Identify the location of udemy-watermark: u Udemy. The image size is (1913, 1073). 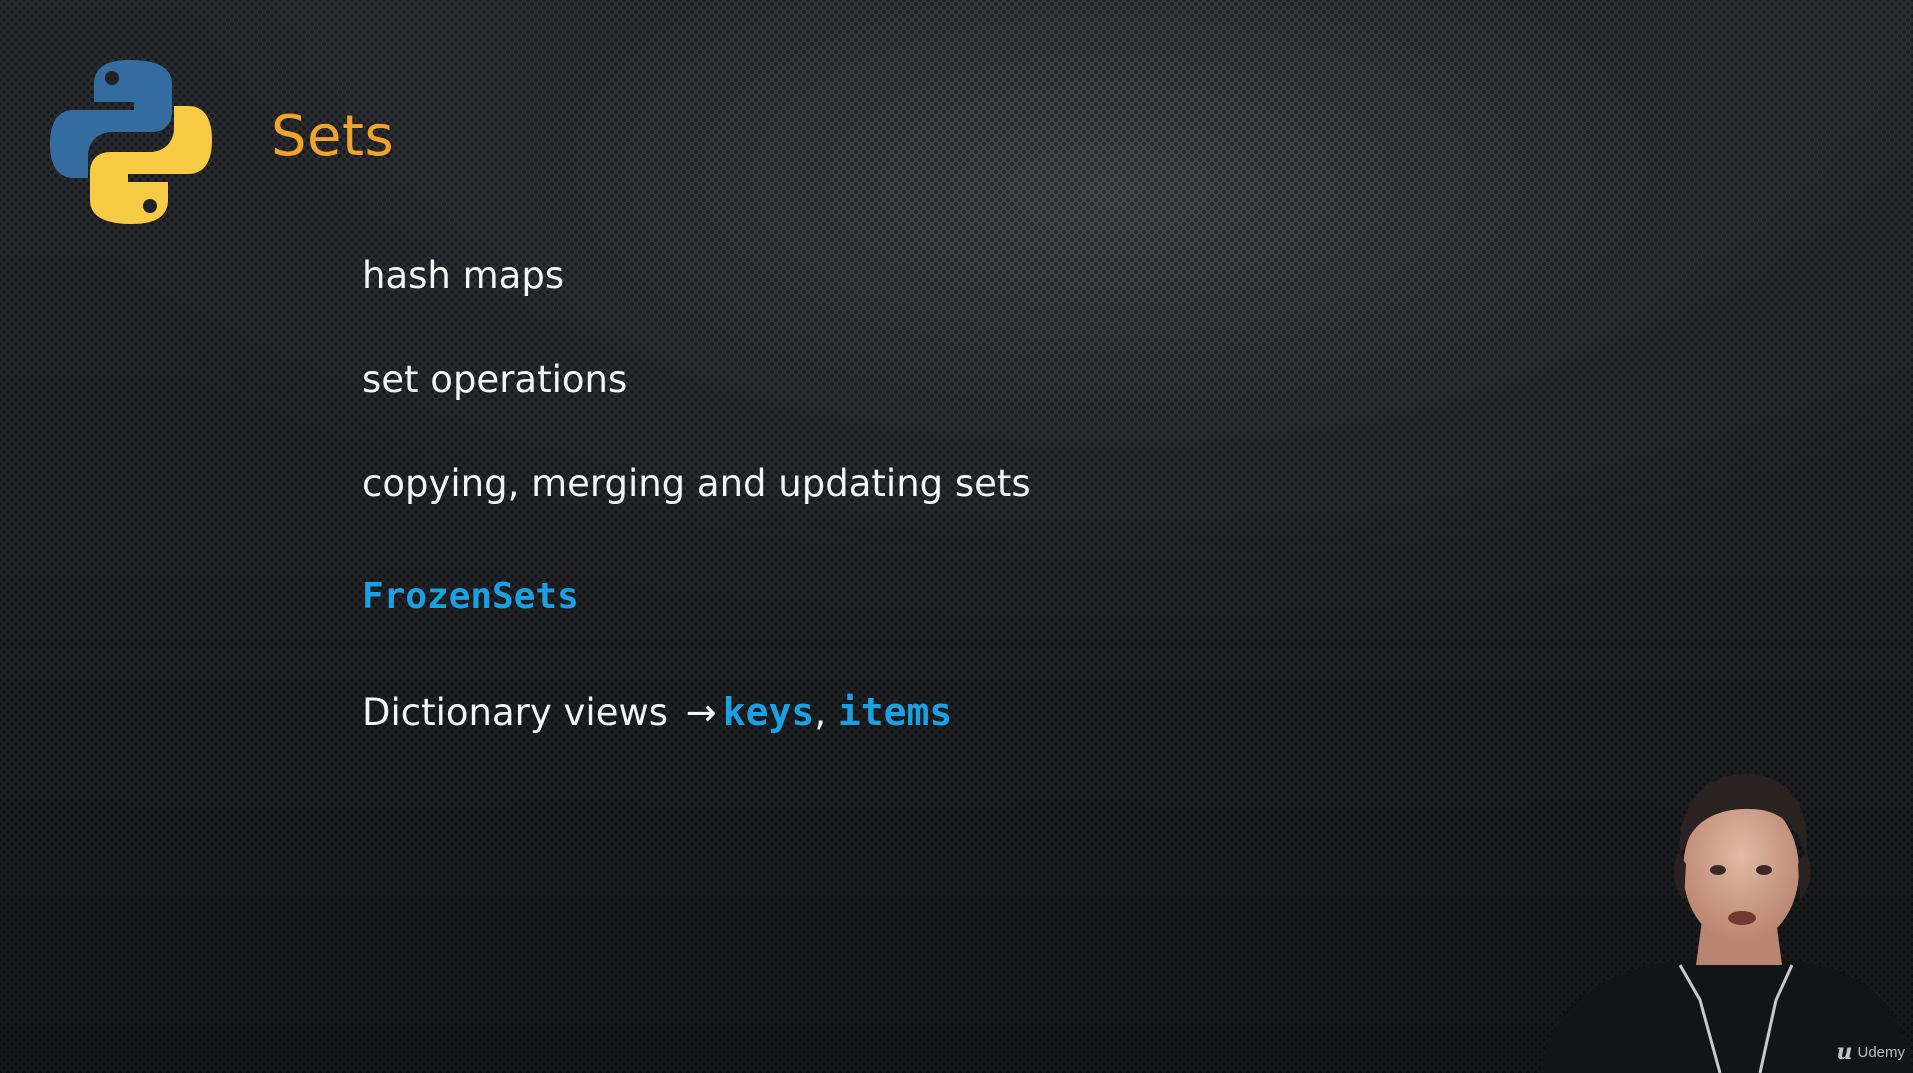
(1870, 1052).